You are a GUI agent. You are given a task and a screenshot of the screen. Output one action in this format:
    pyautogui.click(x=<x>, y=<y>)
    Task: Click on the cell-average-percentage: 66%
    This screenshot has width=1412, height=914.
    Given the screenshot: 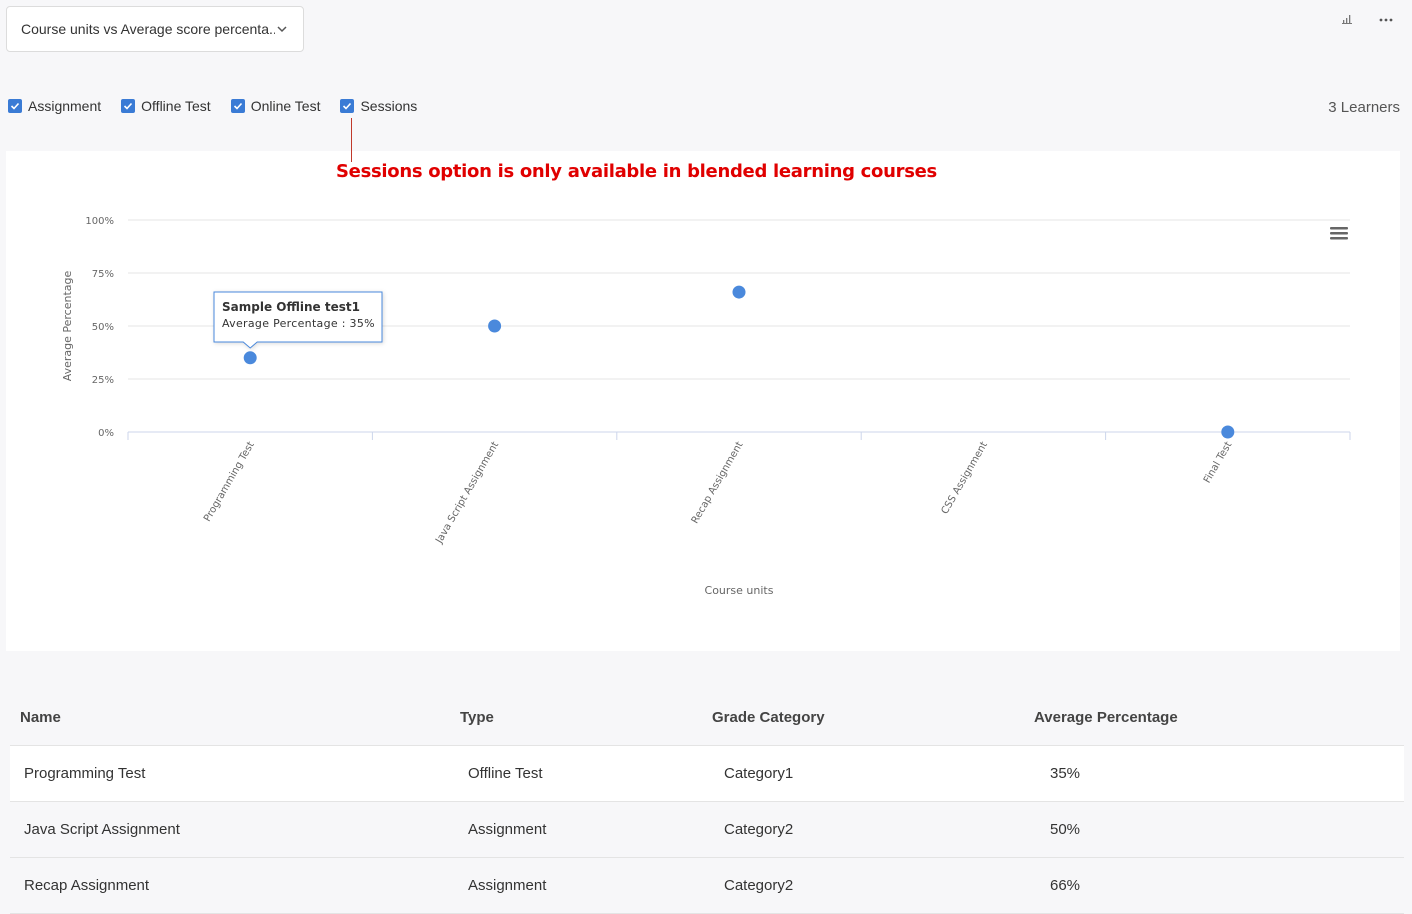 What is the action you would take?
    pyautogui.click(x=1065, y=885)
    